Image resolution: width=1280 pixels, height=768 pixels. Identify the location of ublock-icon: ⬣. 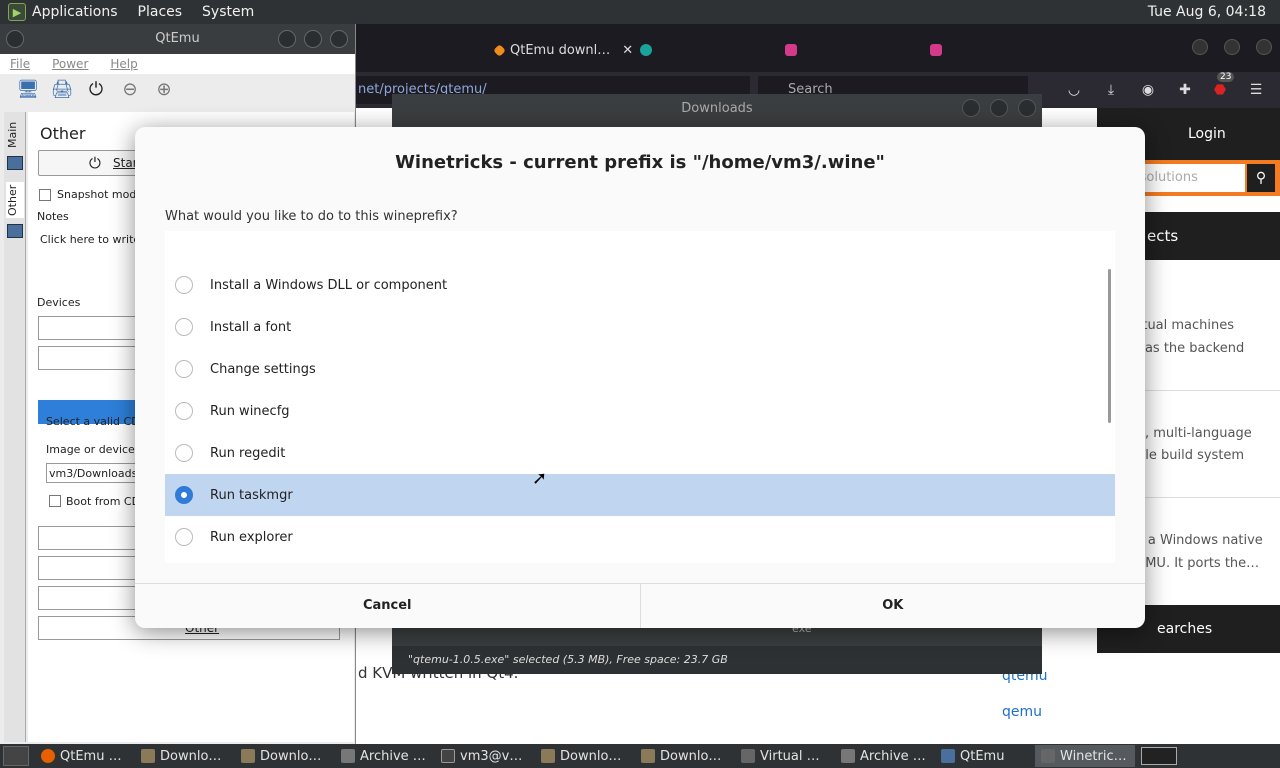
(1220, 90).